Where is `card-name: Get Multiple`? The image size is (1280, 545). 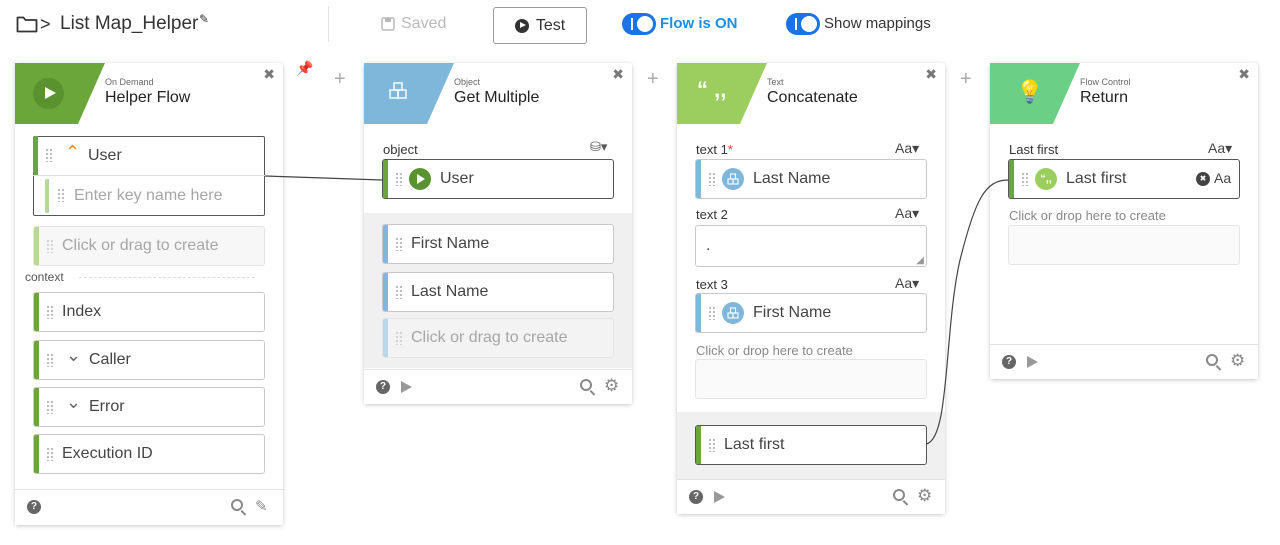 card-name: Get Multiple is located at coordinates (497, 97).